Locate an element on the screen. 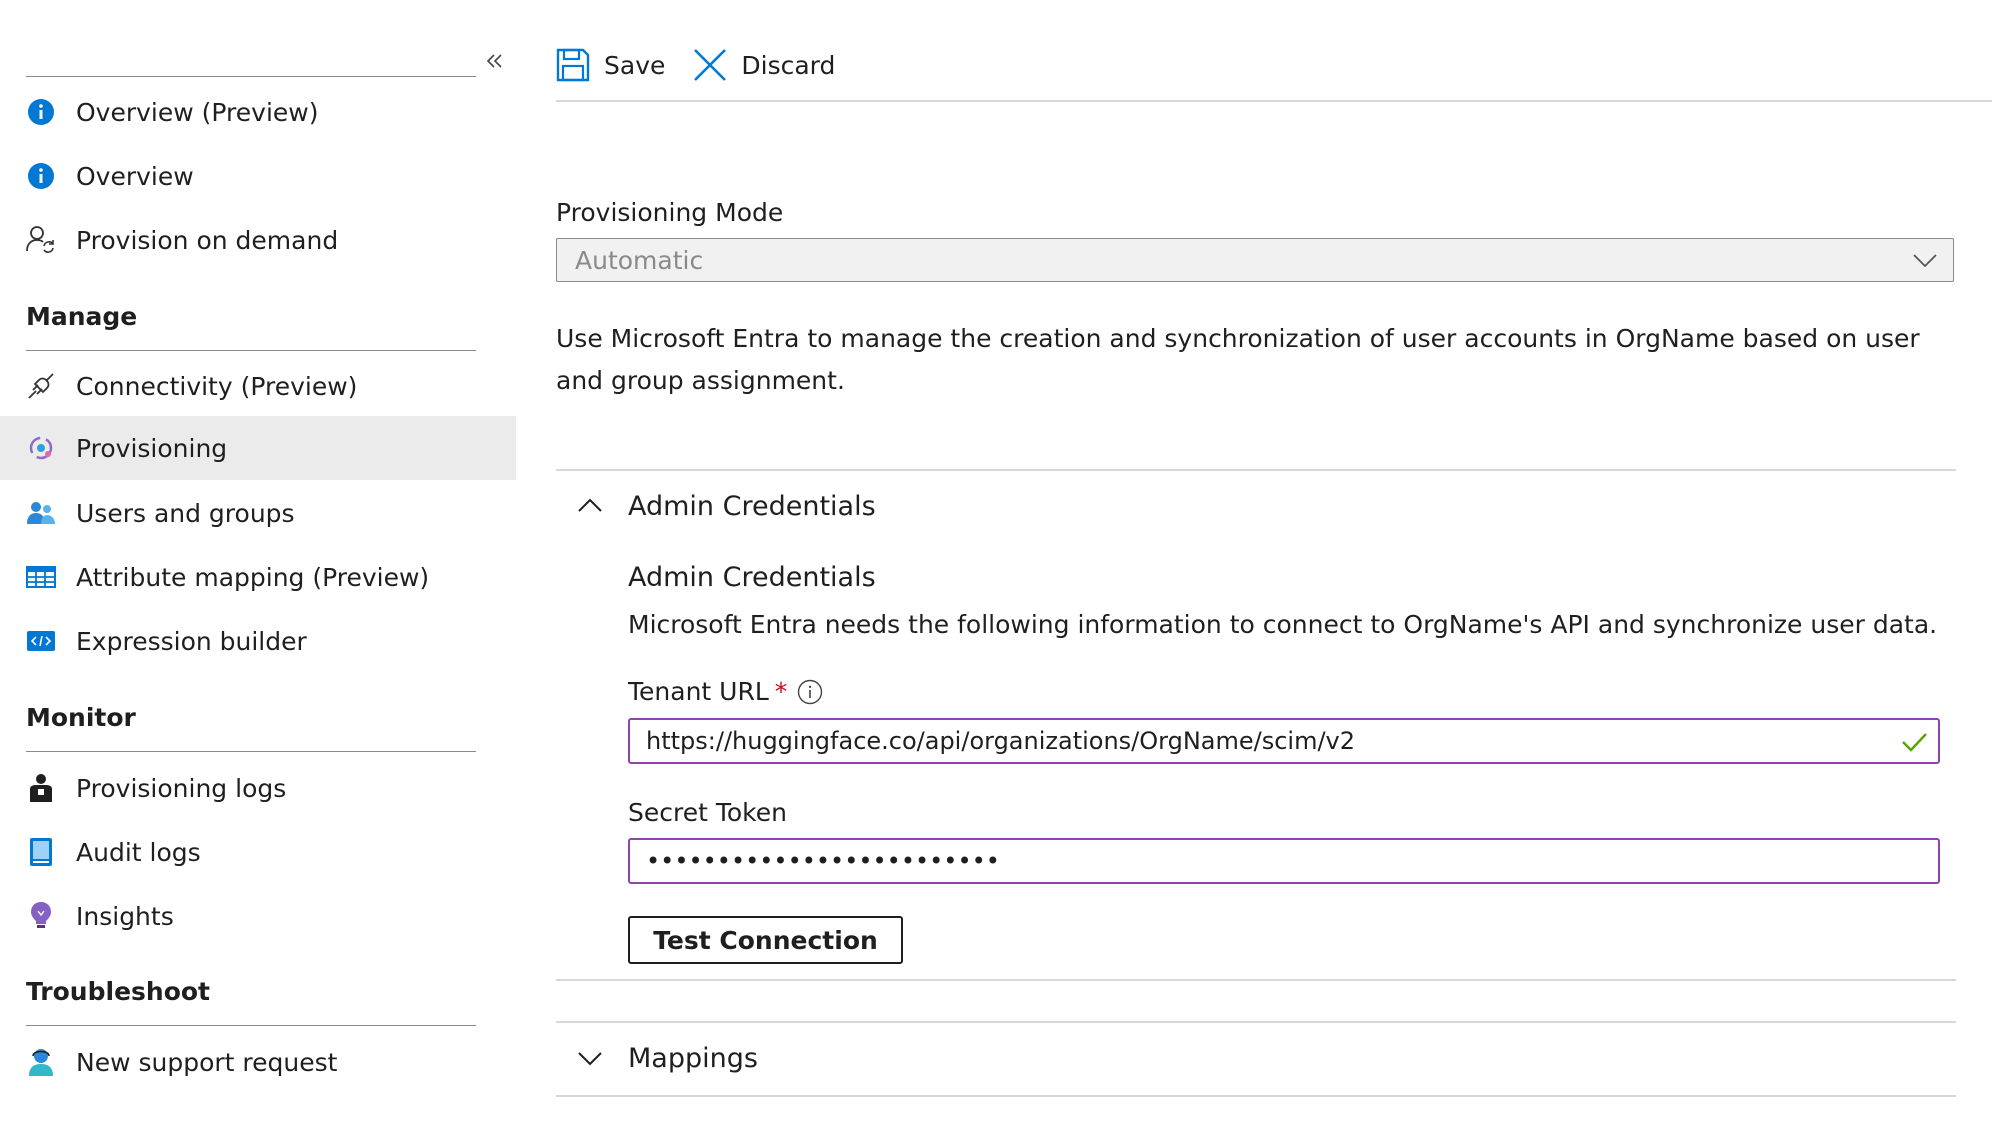 The image size is (1992, 1126). provisioning-mode-value: Automatic is located at coordinates (639, 260).